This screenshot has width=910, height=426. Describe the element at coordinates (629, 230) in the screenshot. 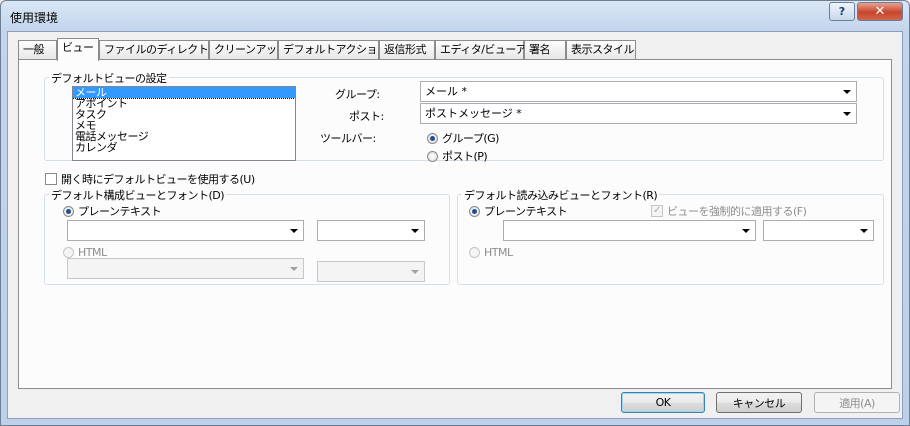

I see `read-plain-font-dropdown` at that location.